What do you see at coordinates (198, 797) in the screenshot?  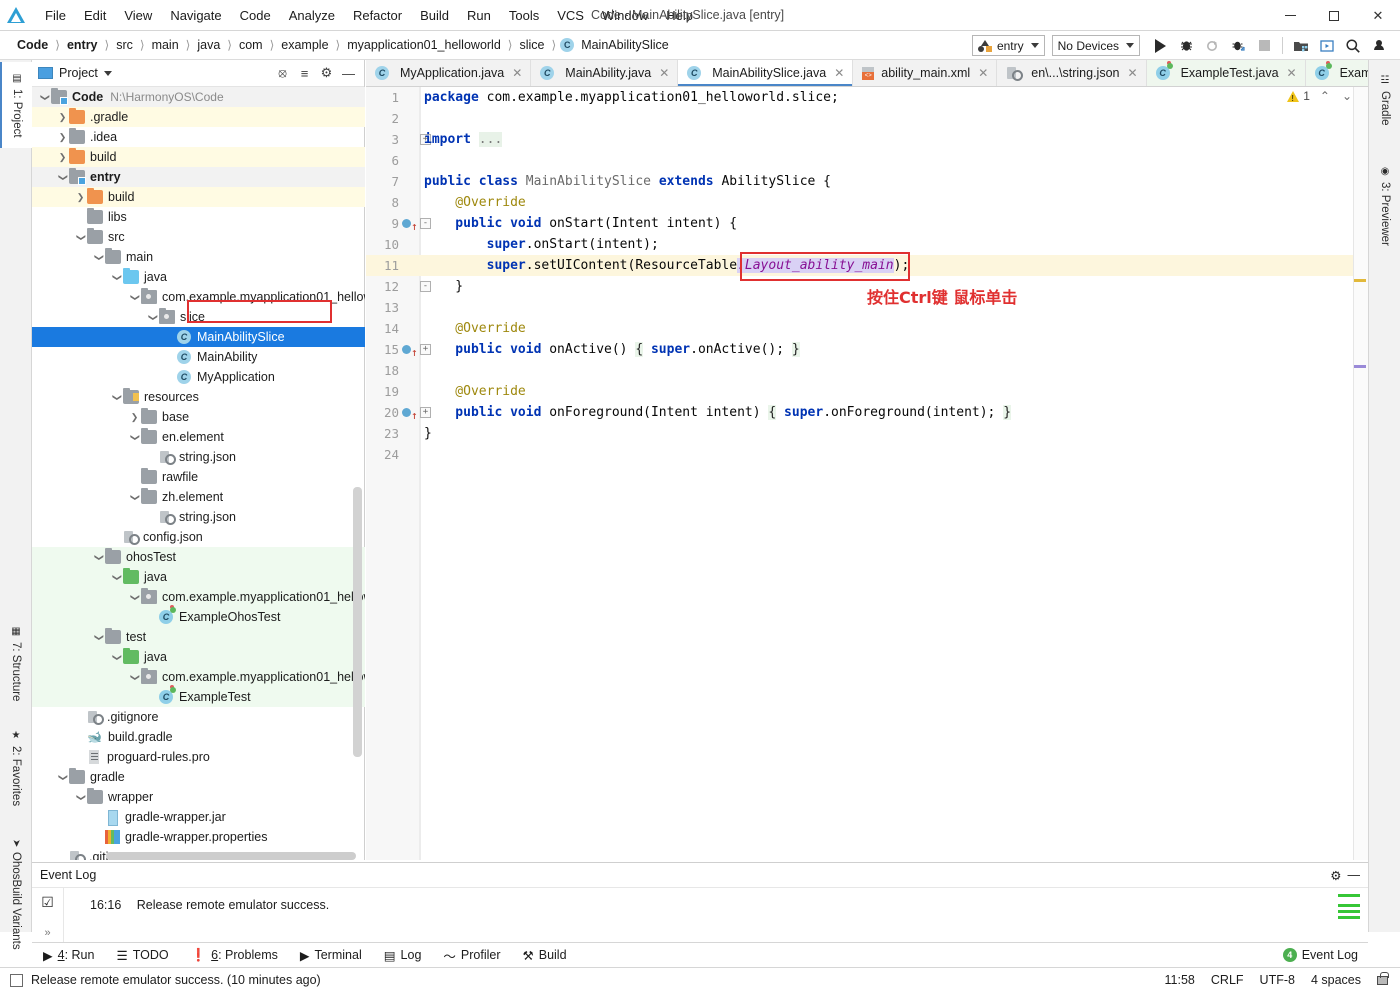 I see `tree-node: wrapper` at bounding box center [198, 797].